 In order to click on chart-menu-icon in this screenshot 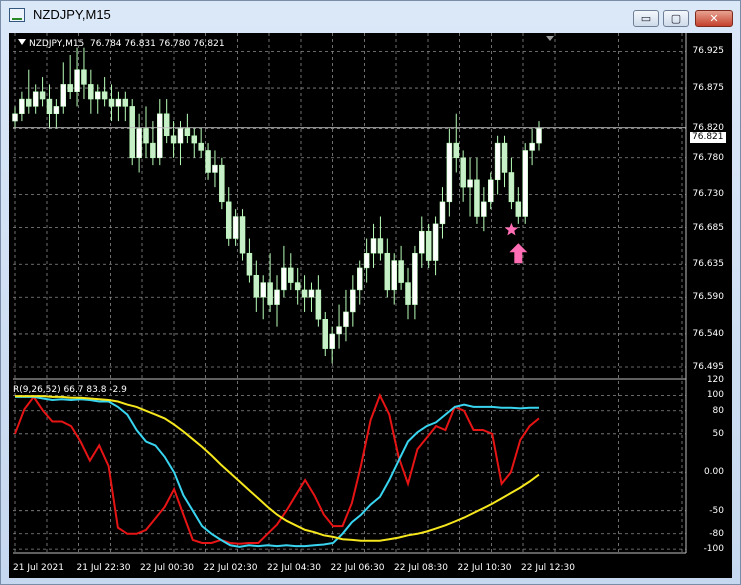, I will do `click(22, 42)`.